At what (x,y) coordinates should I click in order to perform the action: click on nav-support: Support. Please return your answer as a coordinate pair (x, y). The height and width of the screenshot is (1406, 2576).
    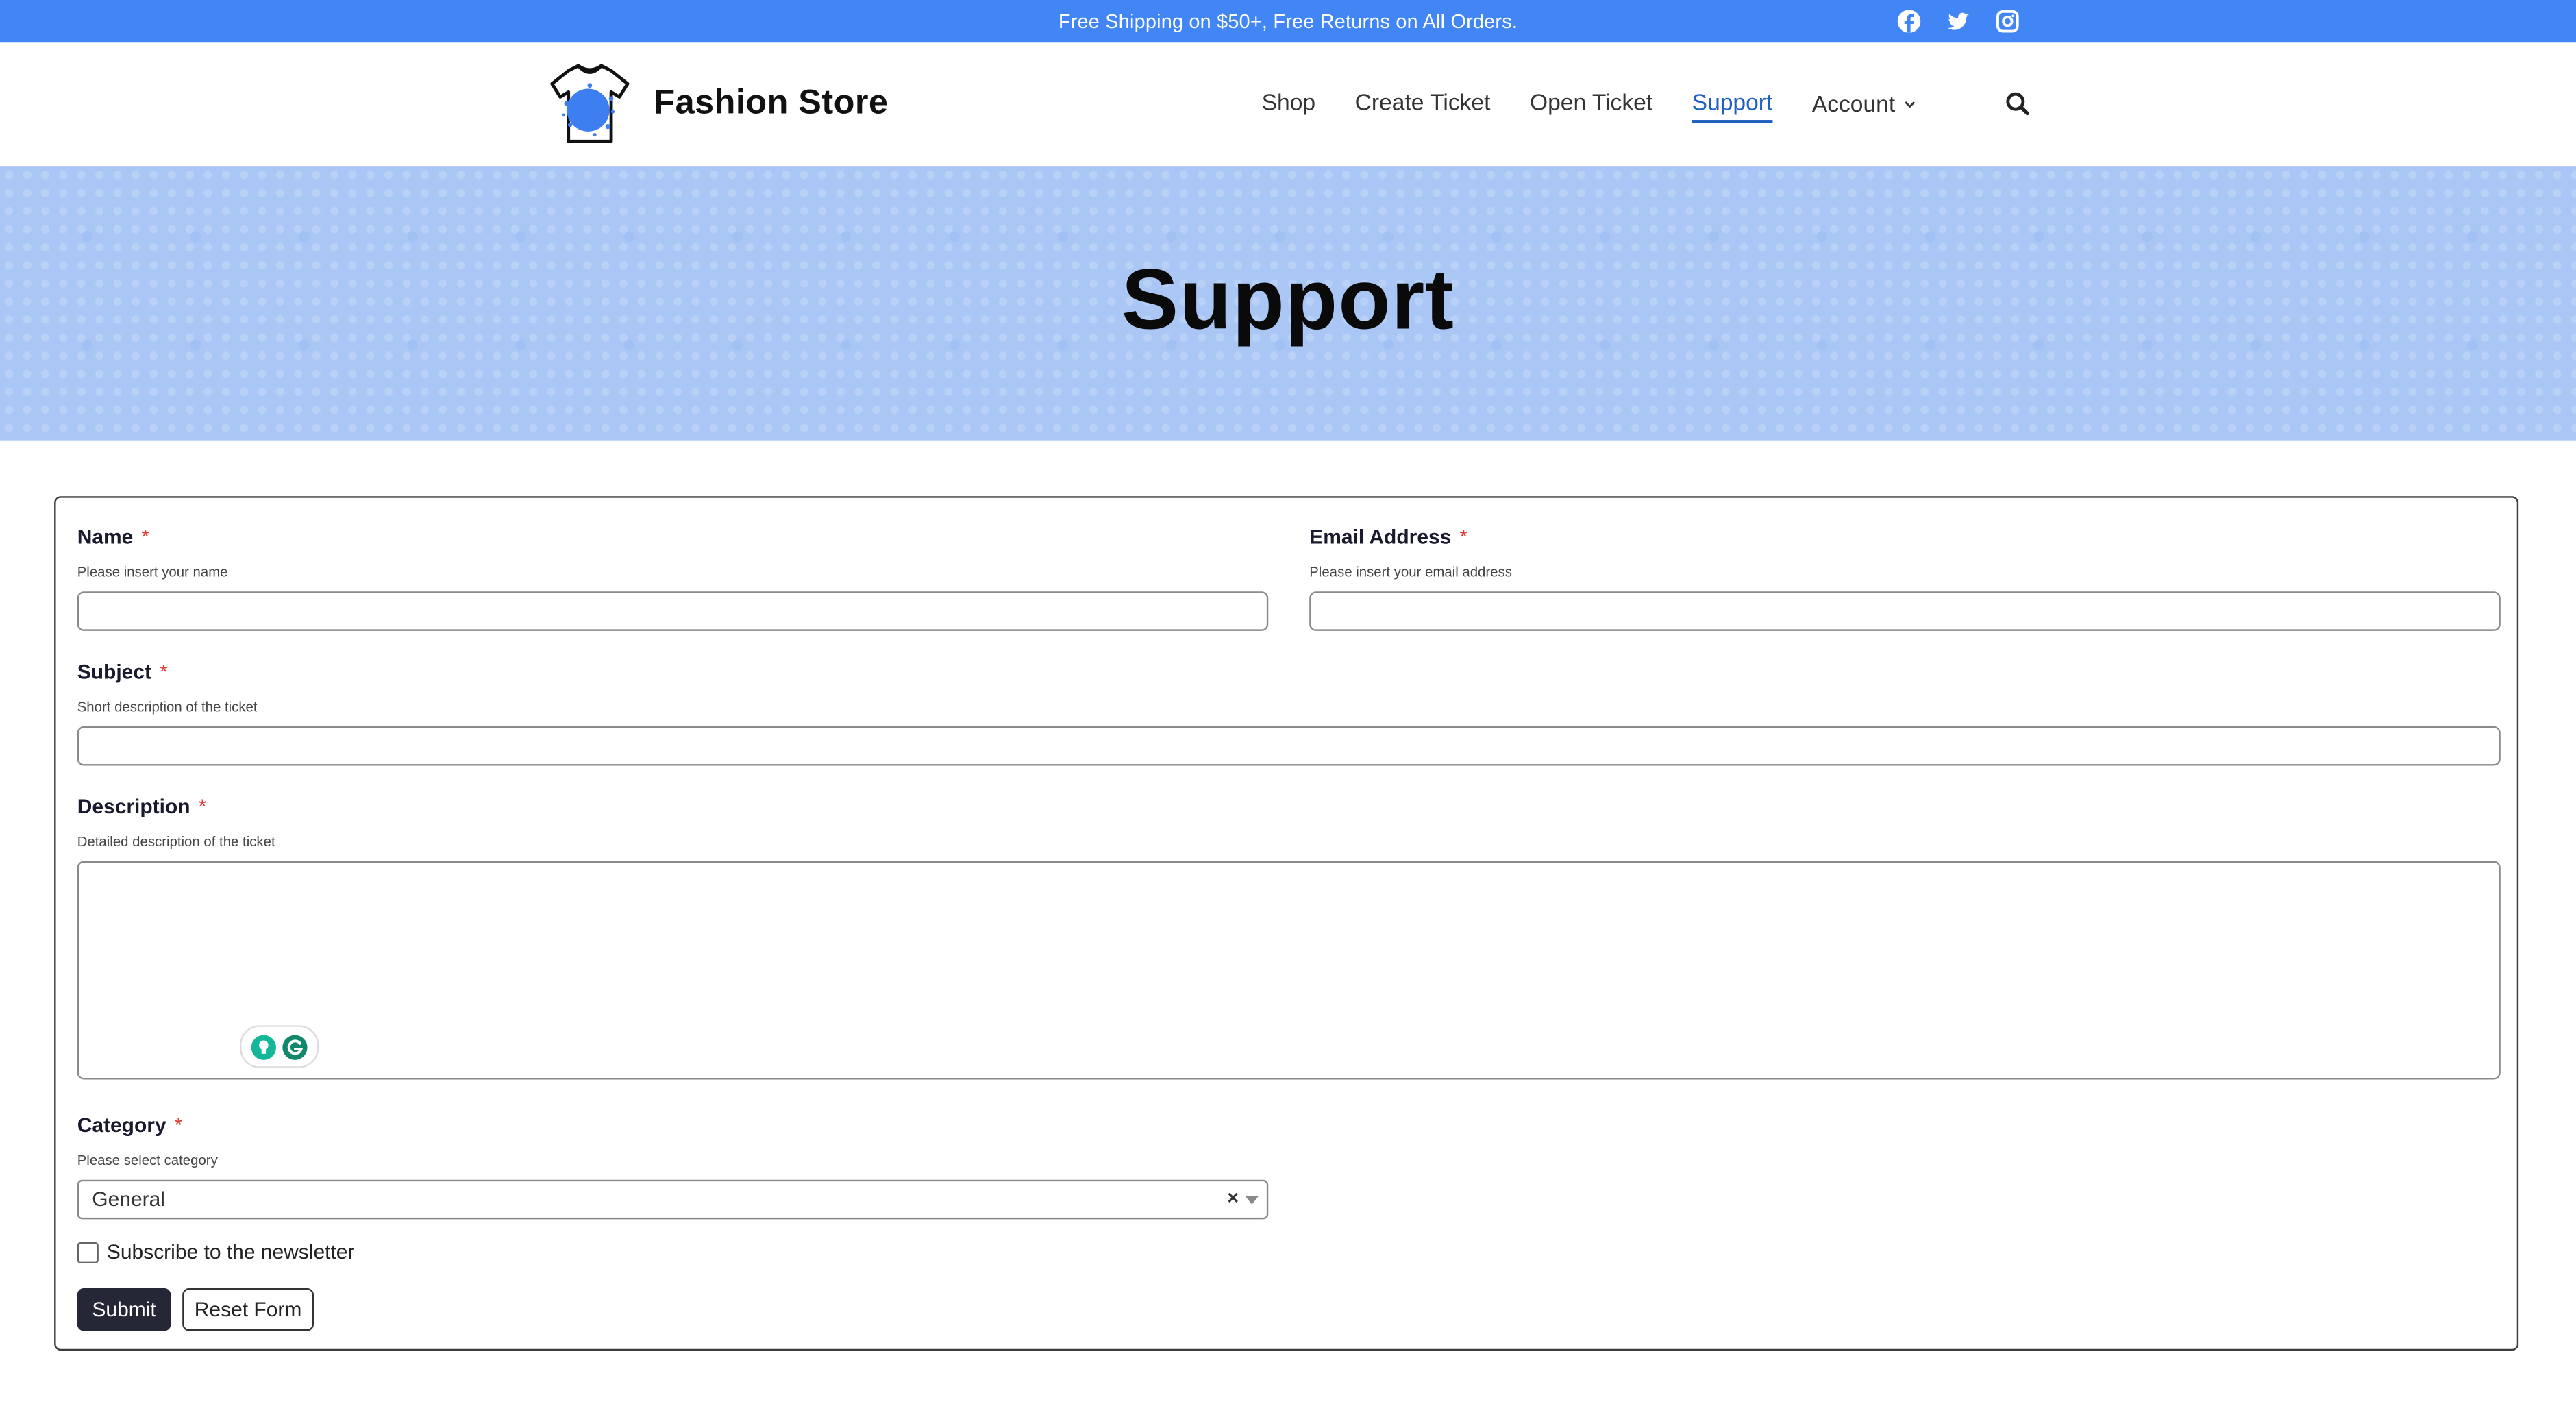
    Looking at the image, I should click on (1732, 105).